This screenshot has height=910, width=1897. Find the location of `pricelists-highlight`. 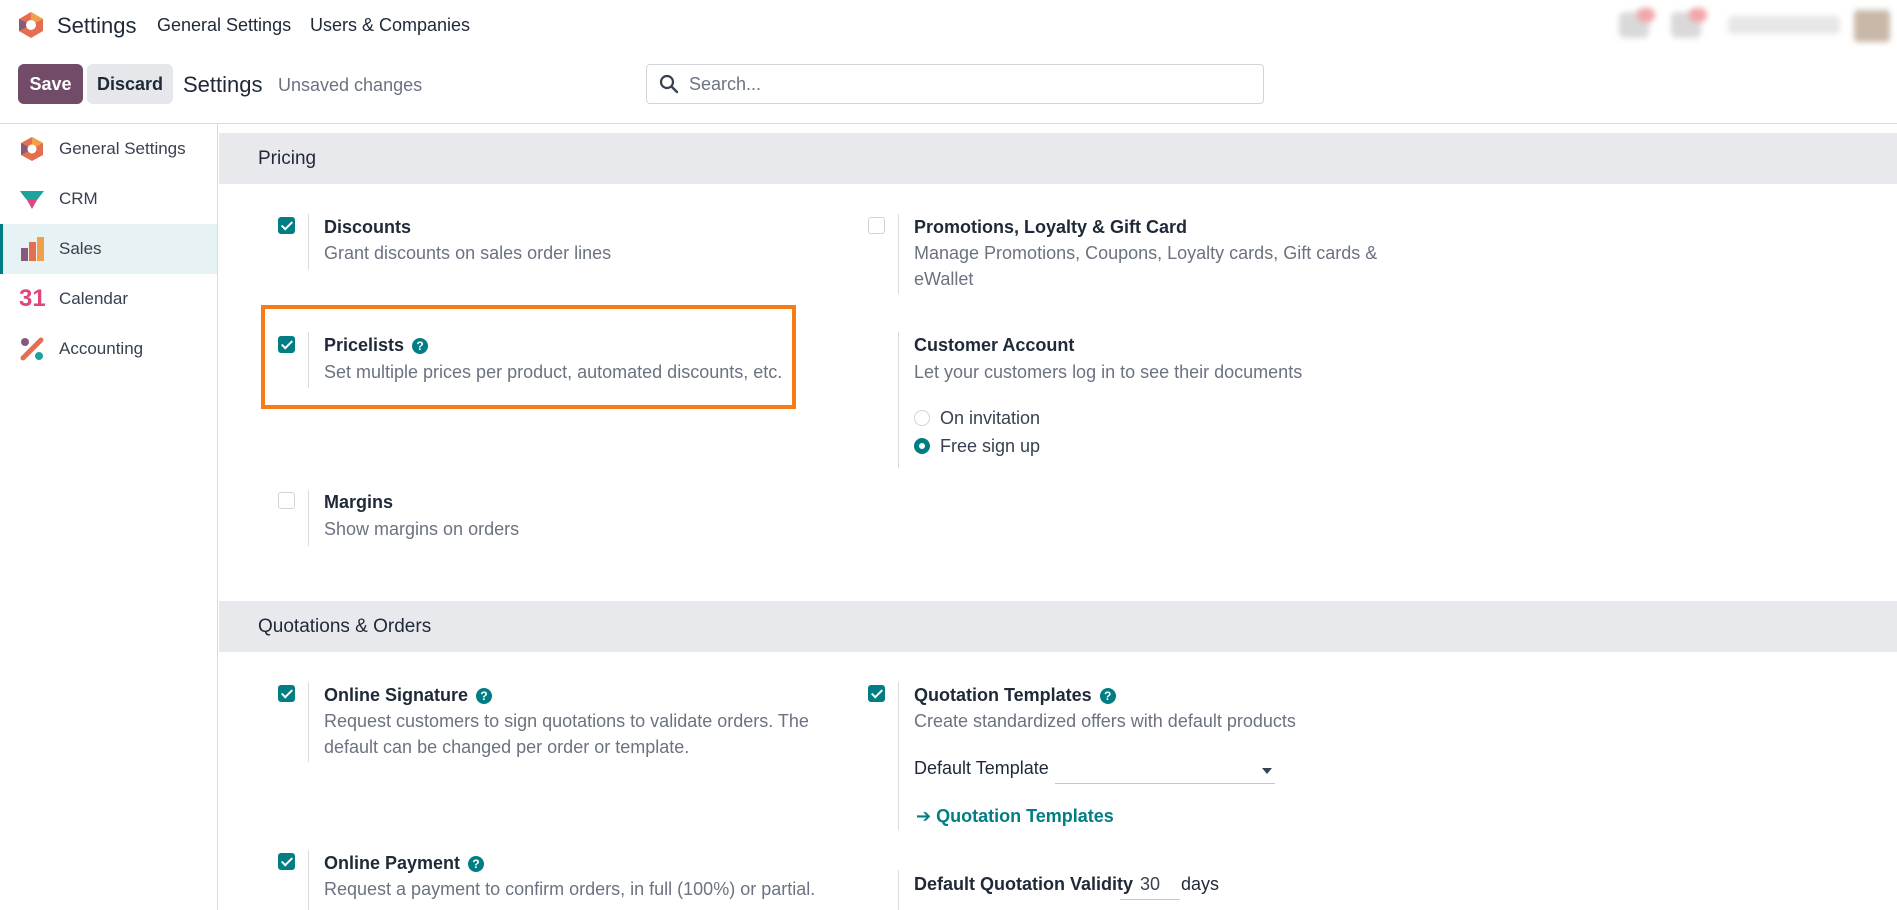

pricelists-highlight is located at coordinates (528, 357).